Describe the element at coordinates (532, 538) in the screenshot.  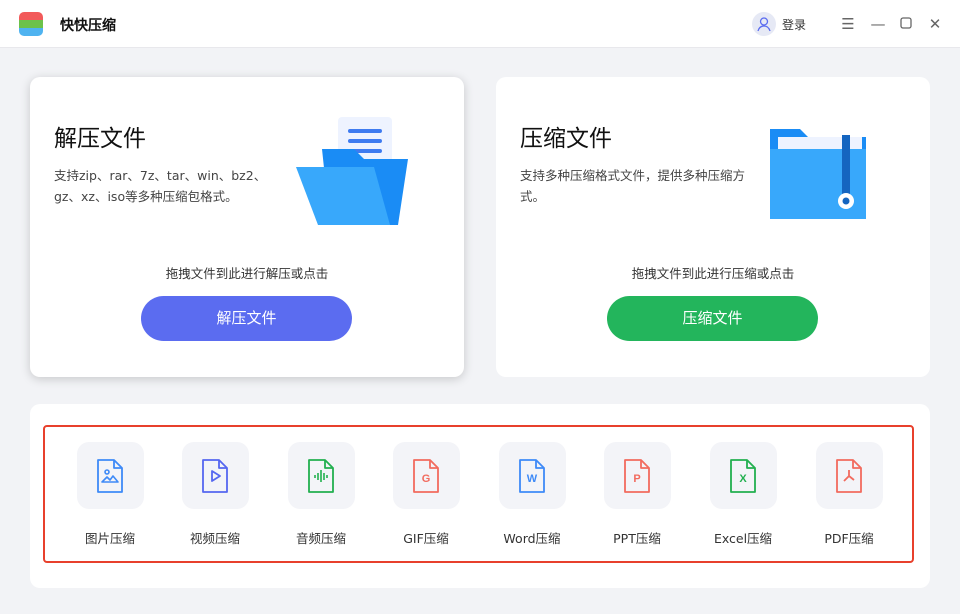
I see `tool-label: Word压缩` at that location.